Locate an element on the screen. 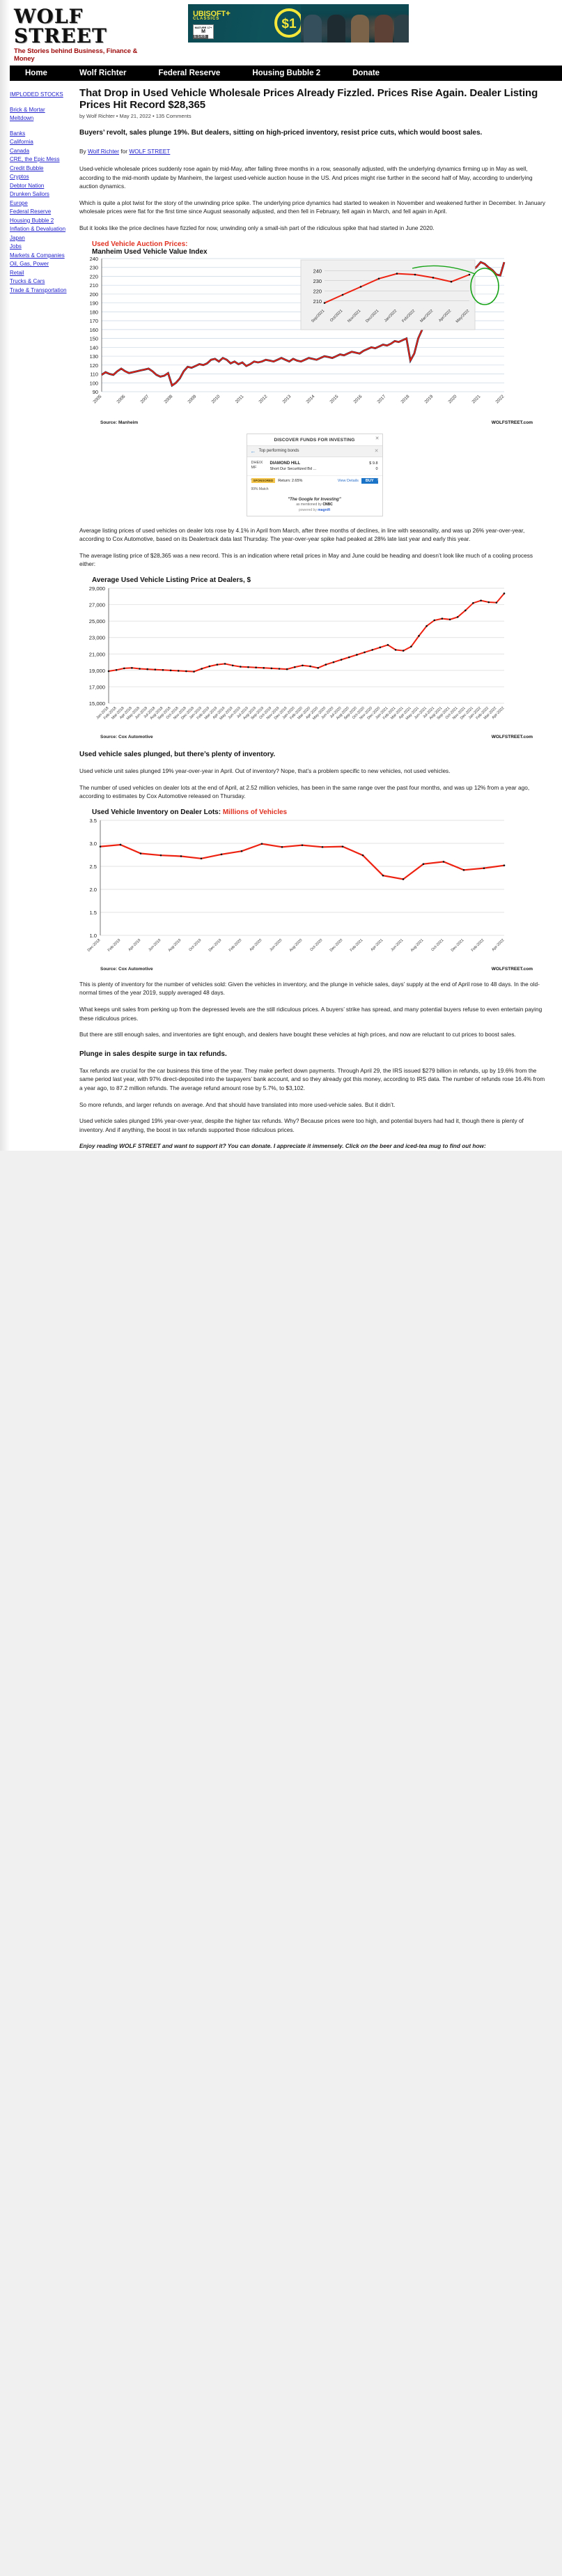 This screenshot has width=562, height=2576. promo-action-row: SPONSORED Return: 2.65% View Details BUY is located at coordinates (314, 481).